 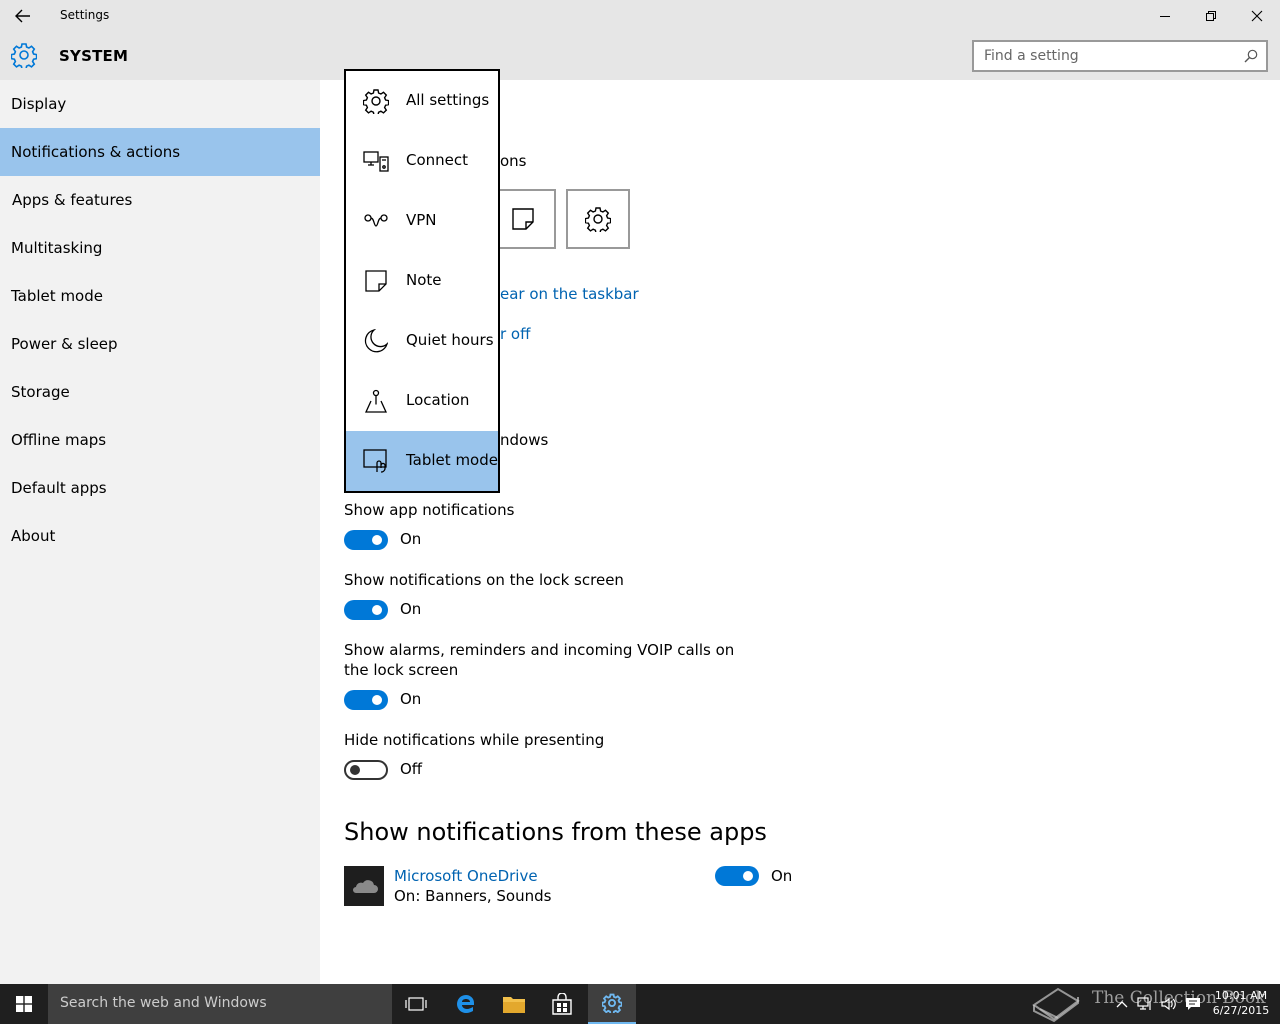 I want to click on store-bag-icon, so click(x=562, y=1004).